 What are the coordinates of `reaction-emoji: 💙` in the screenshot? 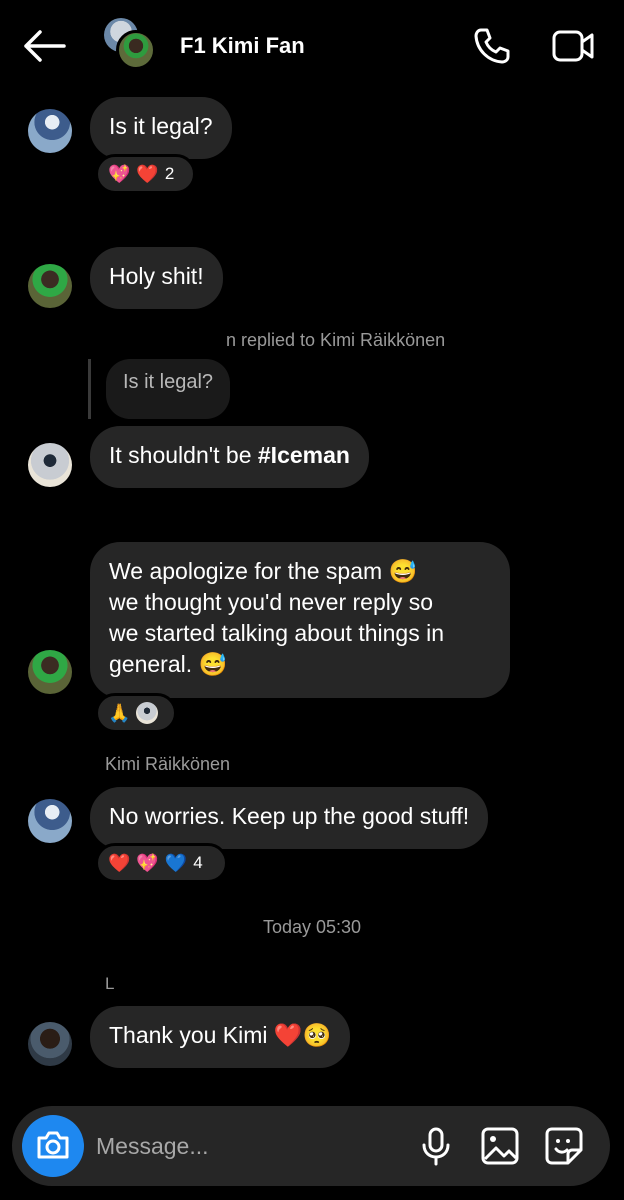 It's located at (176, 862).